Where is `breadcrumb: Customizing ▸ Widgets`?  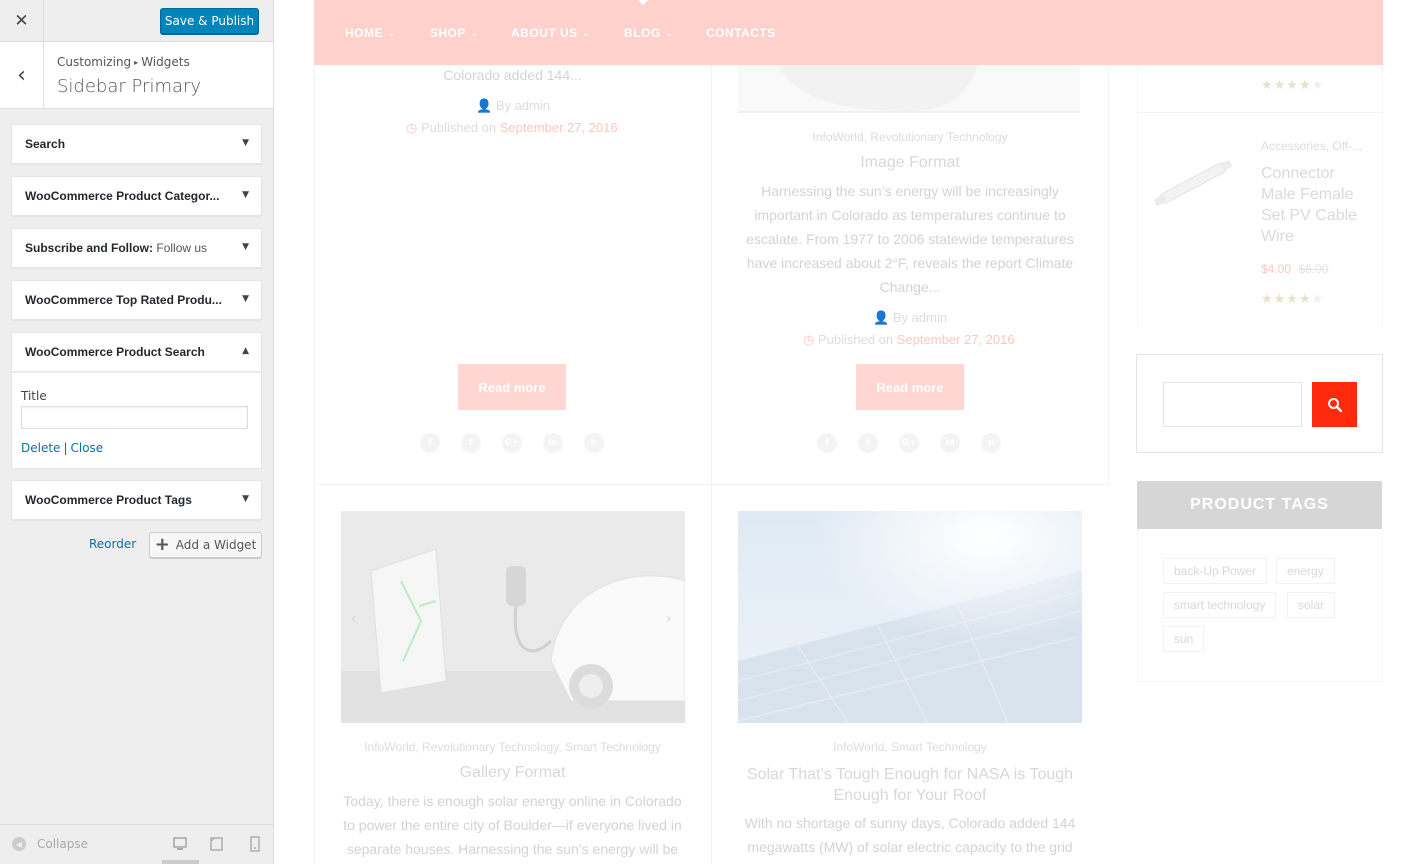 breadcrumb: Customizing ▸ Widgets is located at coordinates (123, 62).